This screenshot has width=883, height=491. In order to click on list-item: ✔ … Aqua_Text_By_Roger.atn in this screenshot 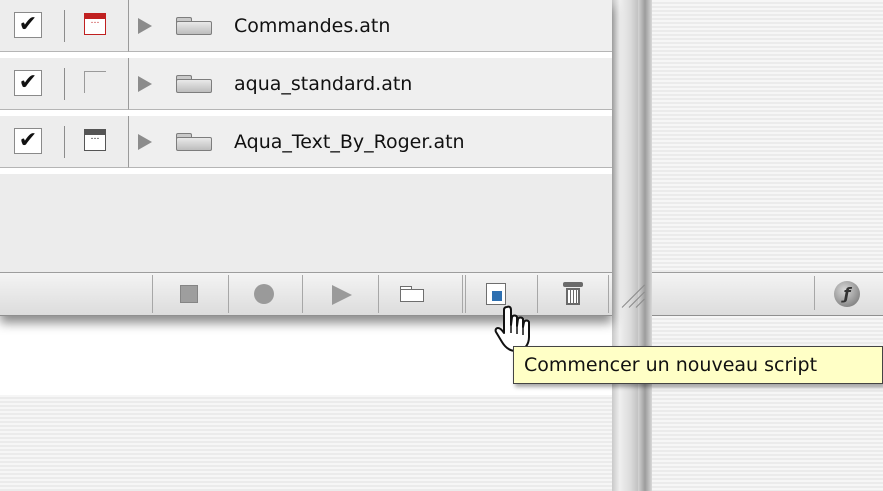, I will do `click(306, 142)`.